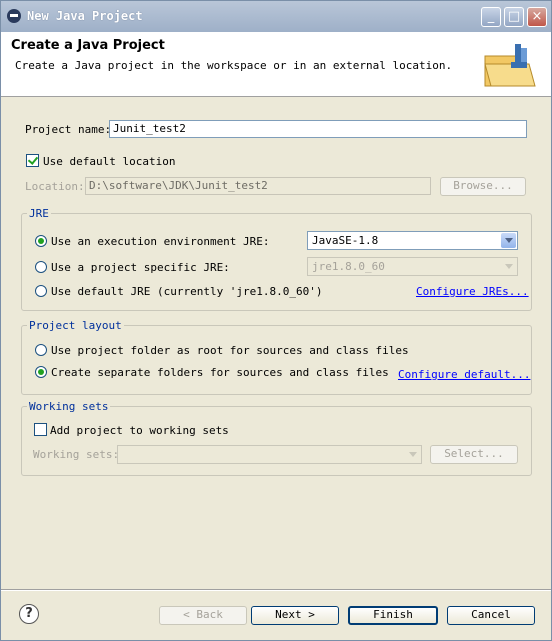 This screenshot has width=552, height=641. What do you see at coordinates (14, 16) in the screenshot?
I see `eclipse-icon` at bounding box center [14, 16].